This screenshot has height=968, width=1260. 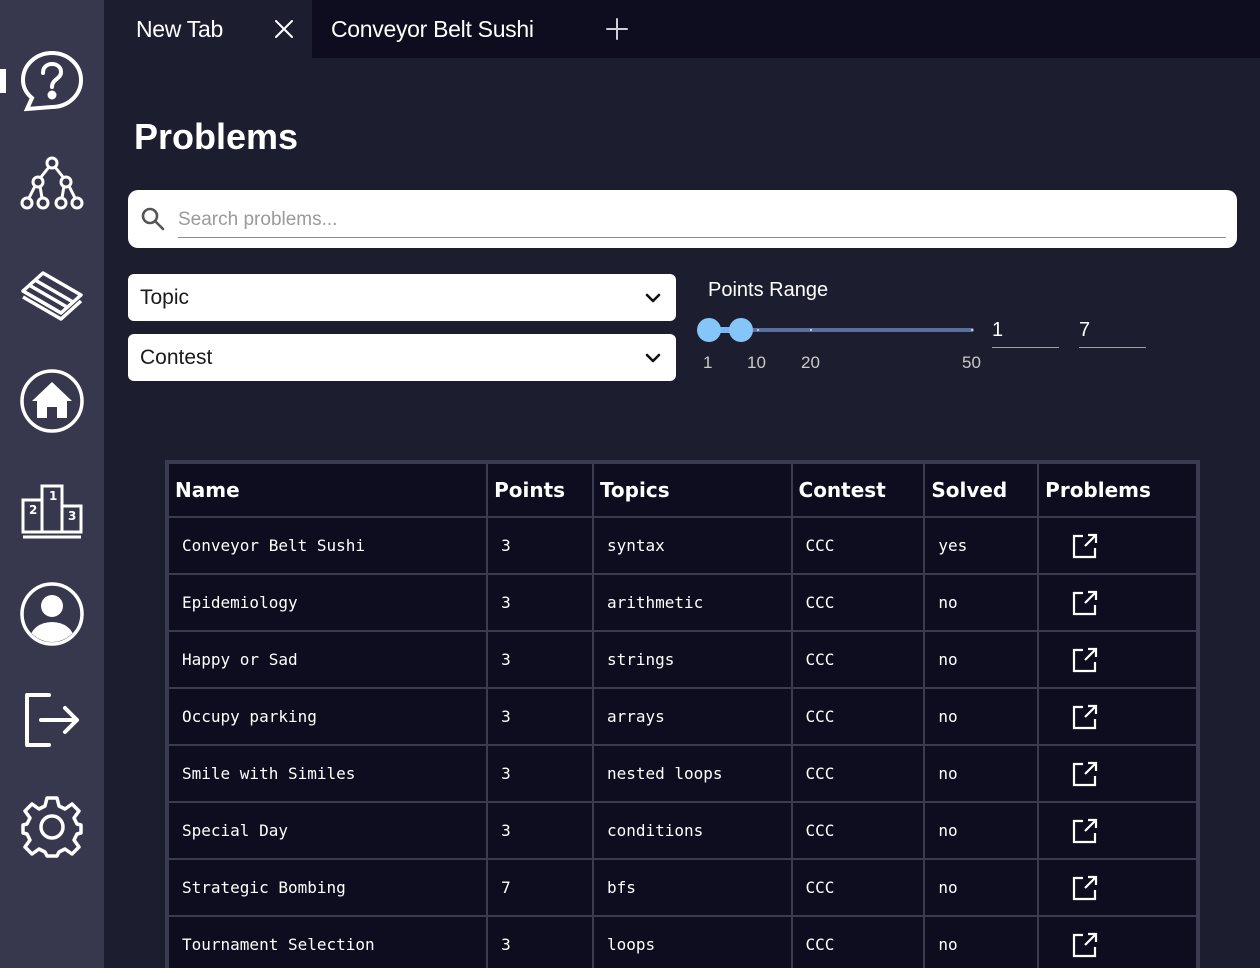 What do you see at coordinates (327, 887) in the screenshot?
I see `problem-name: Strategic Bombing` at bounding box center [327, 887].